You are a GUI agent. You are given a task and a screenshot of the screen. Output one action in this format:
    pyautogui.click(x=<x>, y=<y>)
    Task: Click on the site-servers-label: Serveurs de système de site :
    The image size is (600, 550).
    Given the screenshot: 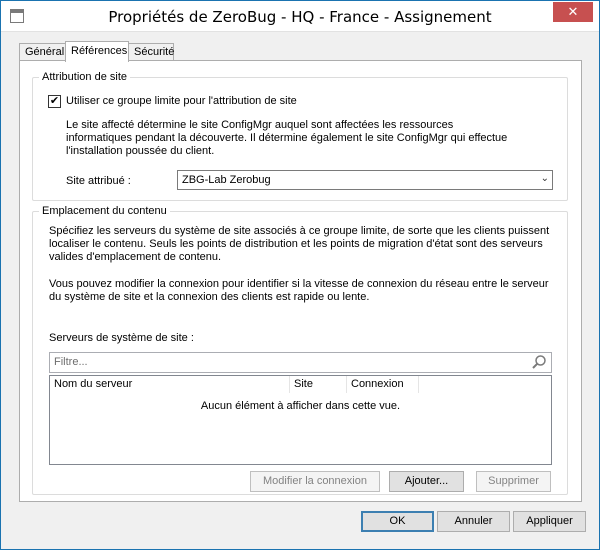 What is the action you would take?
    pyautogui.click(x=121, y=338)
    